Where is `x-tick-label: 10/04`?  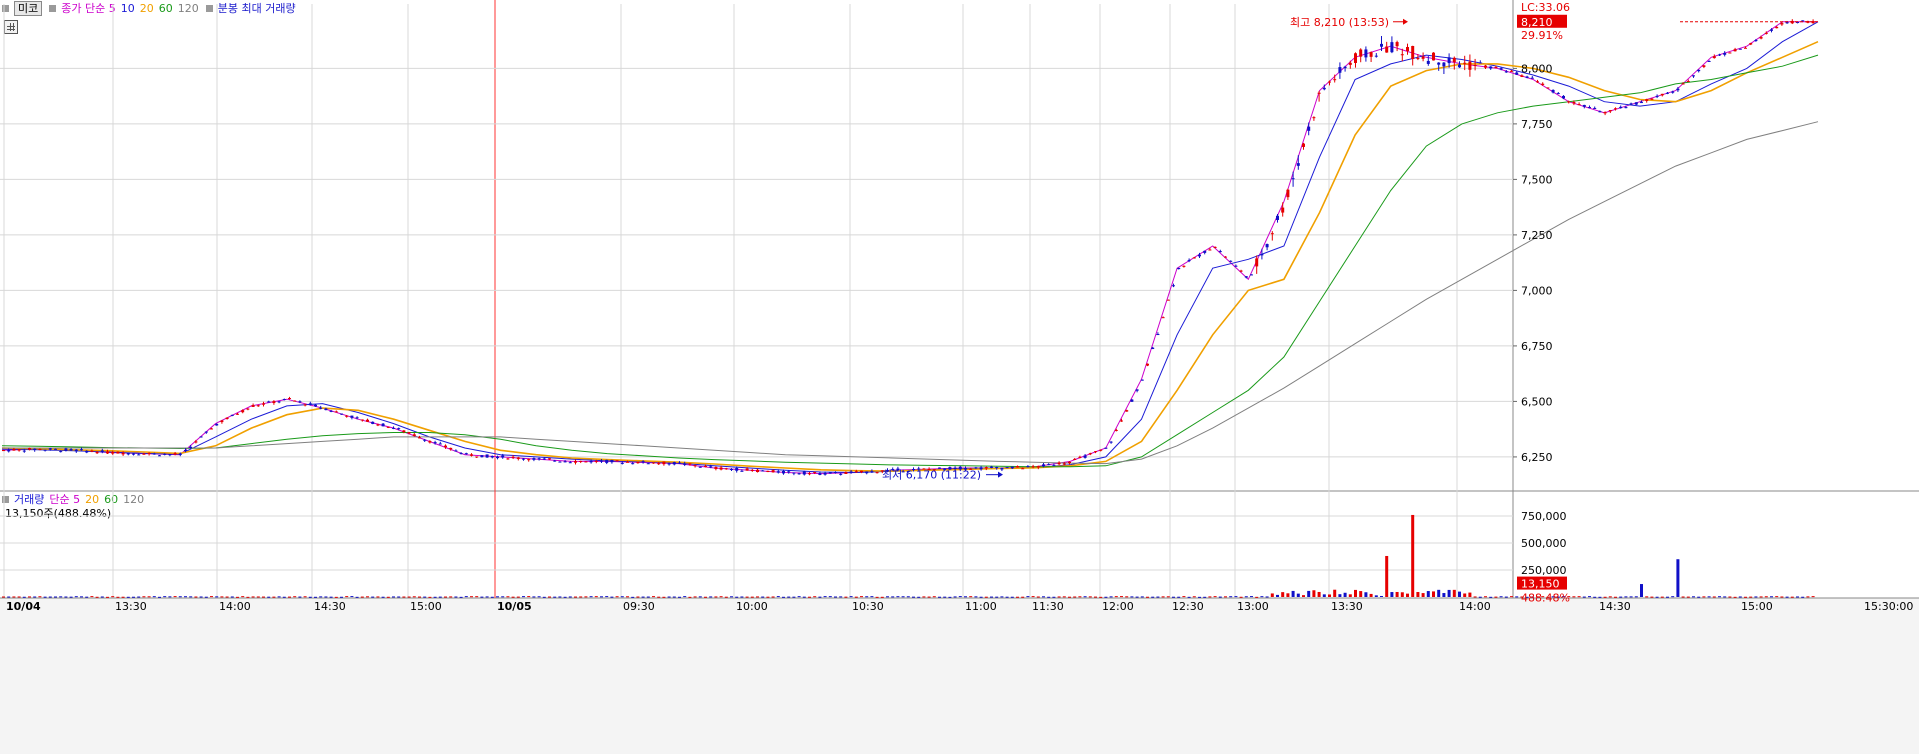 x-tick-label: 10/04 is located at coordinates (23, 606).